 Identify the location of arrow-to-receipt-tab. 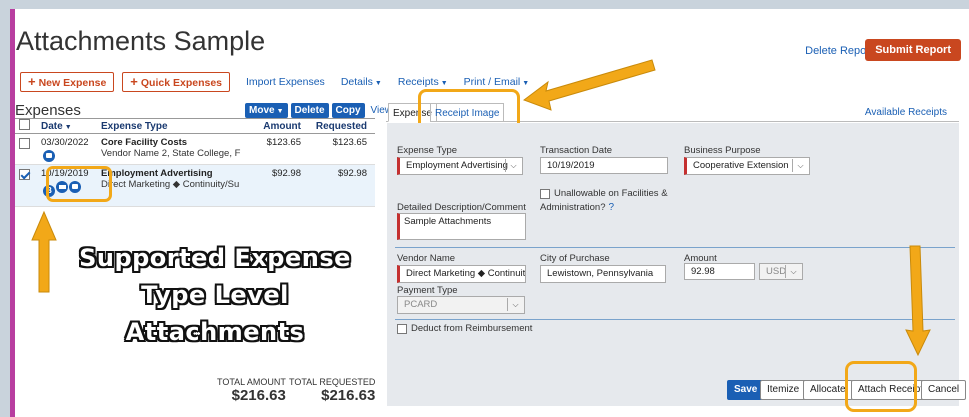
(589, 85).